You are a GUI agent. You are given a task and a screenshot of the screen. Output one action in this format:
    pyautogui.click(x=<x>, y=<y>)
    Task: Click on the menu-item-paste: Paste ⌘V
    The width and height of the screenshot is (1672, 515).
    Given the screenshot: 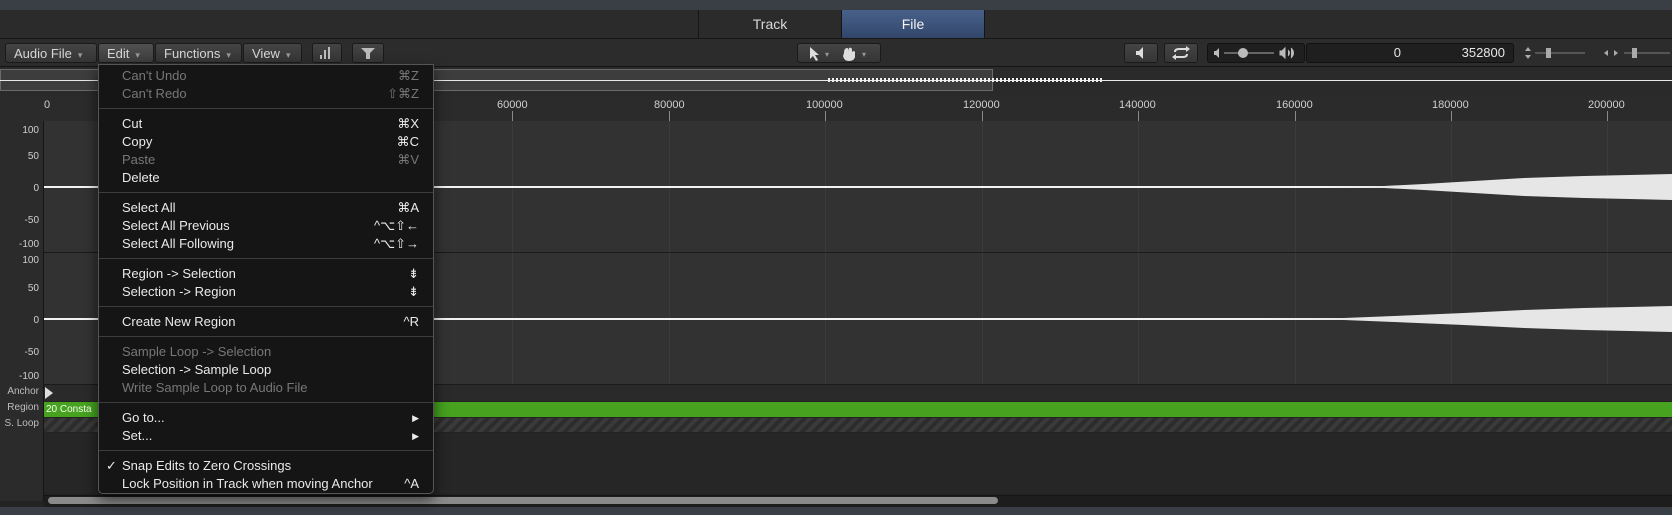 What is the action you would take?
    pyautogui.click(x=270, y=159)
    